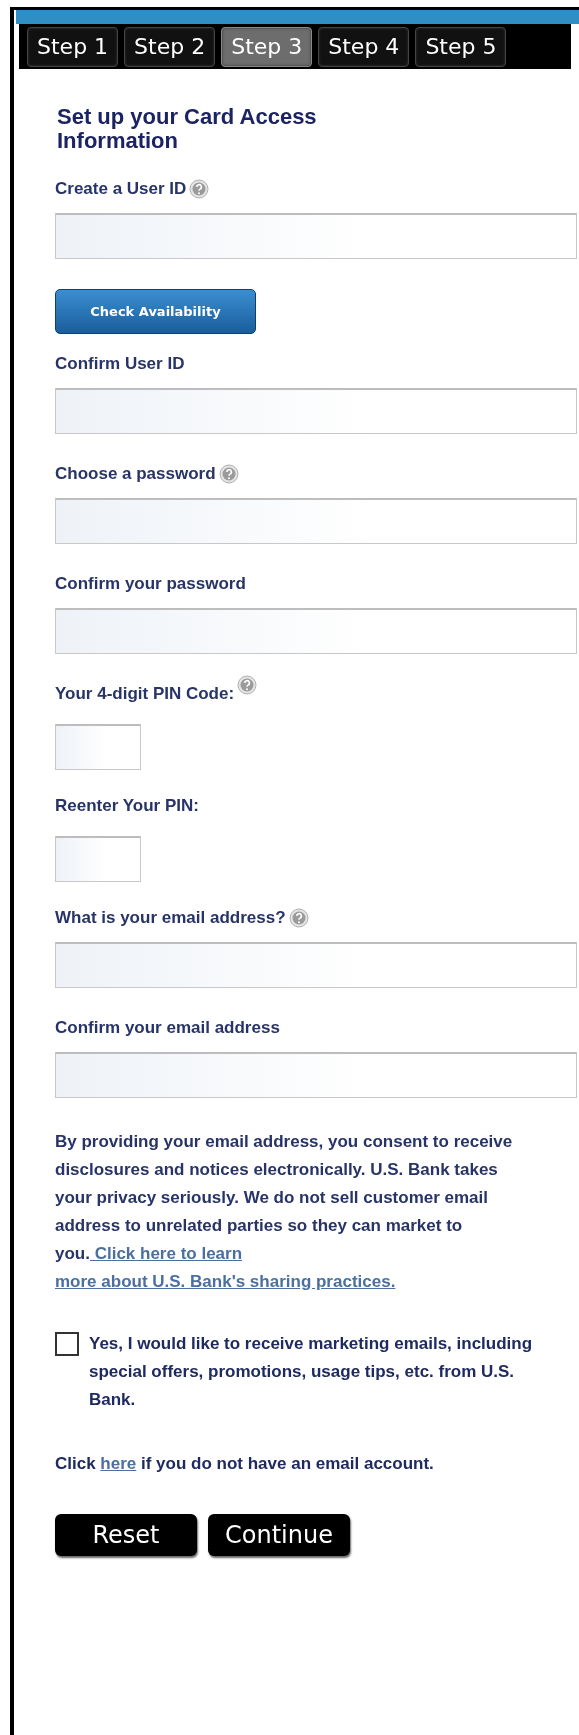  Describe the element at coordinates (364, 46) in the screenshot. I see `step-tab: Step 4` at that location.